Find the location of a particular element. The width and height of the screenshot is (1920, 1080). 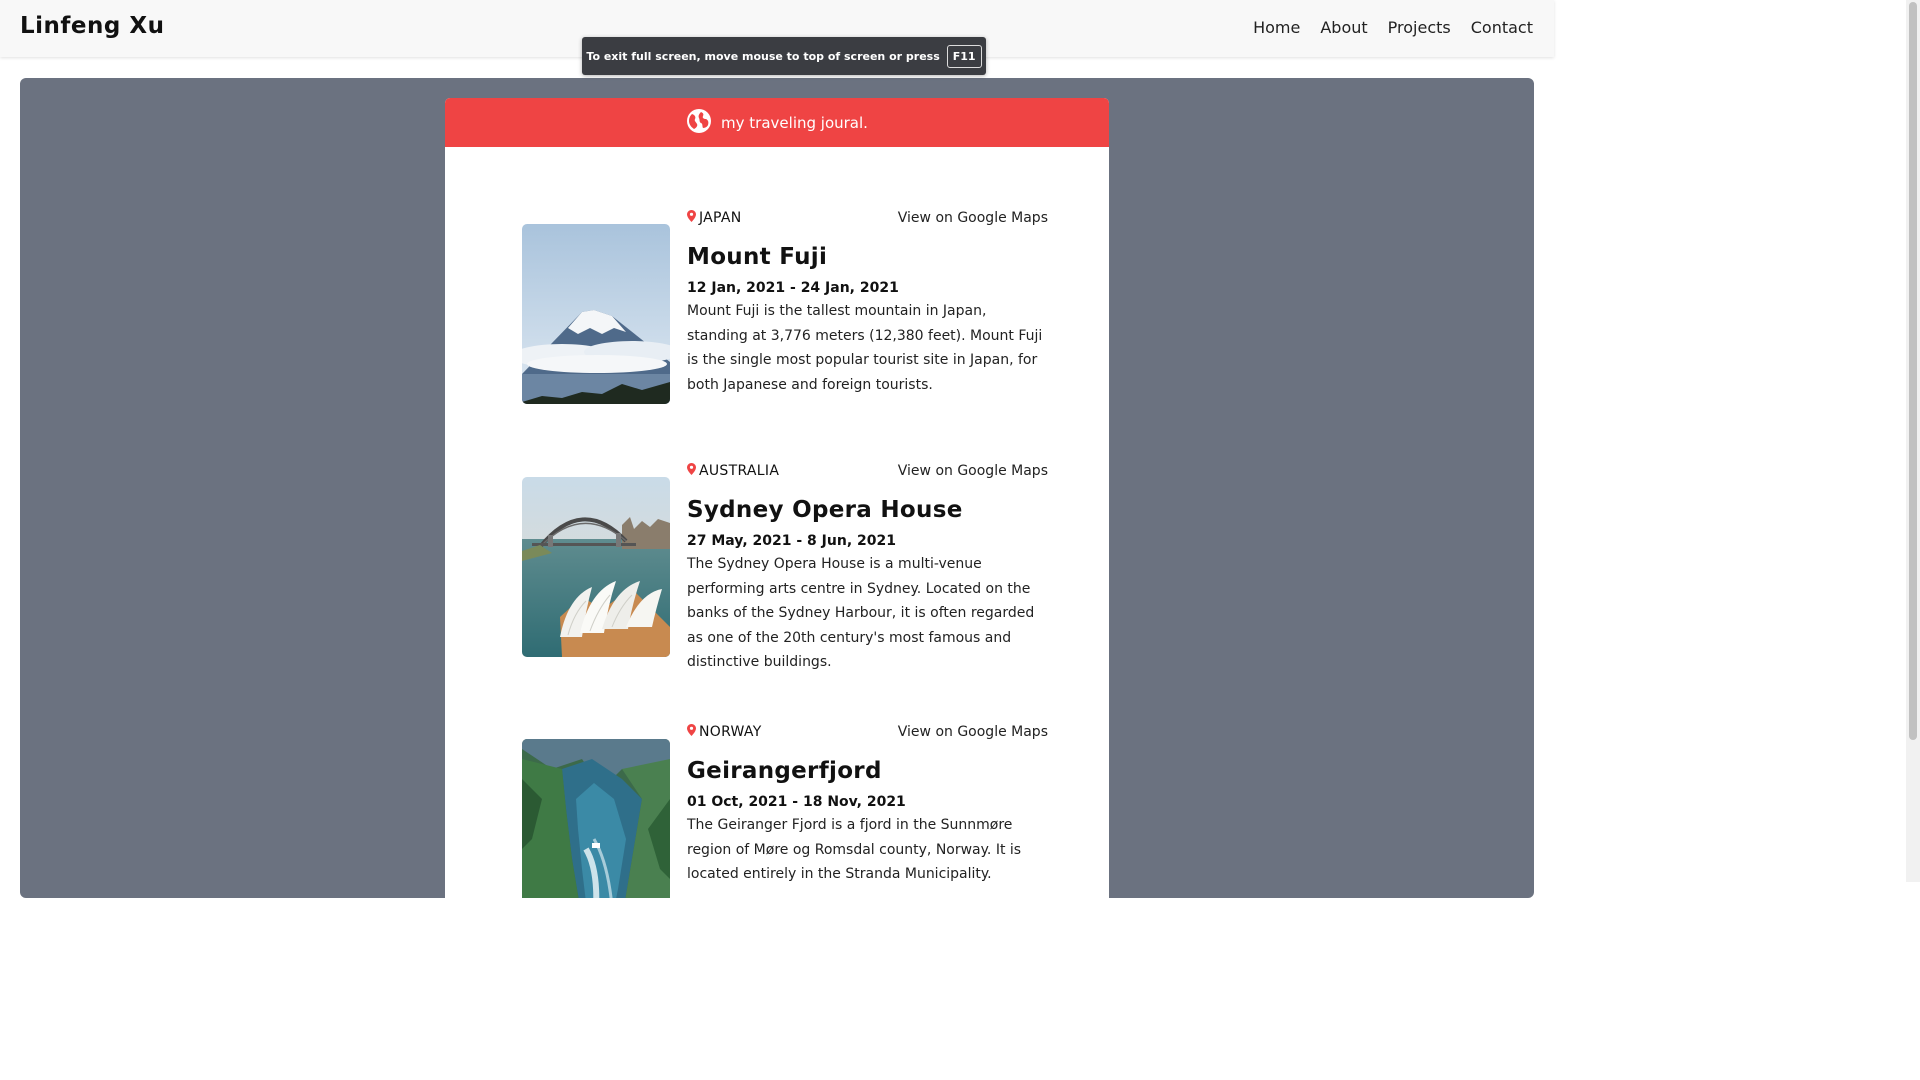

entry-title: Sydney Opera House is located at coordinates (825, 510).